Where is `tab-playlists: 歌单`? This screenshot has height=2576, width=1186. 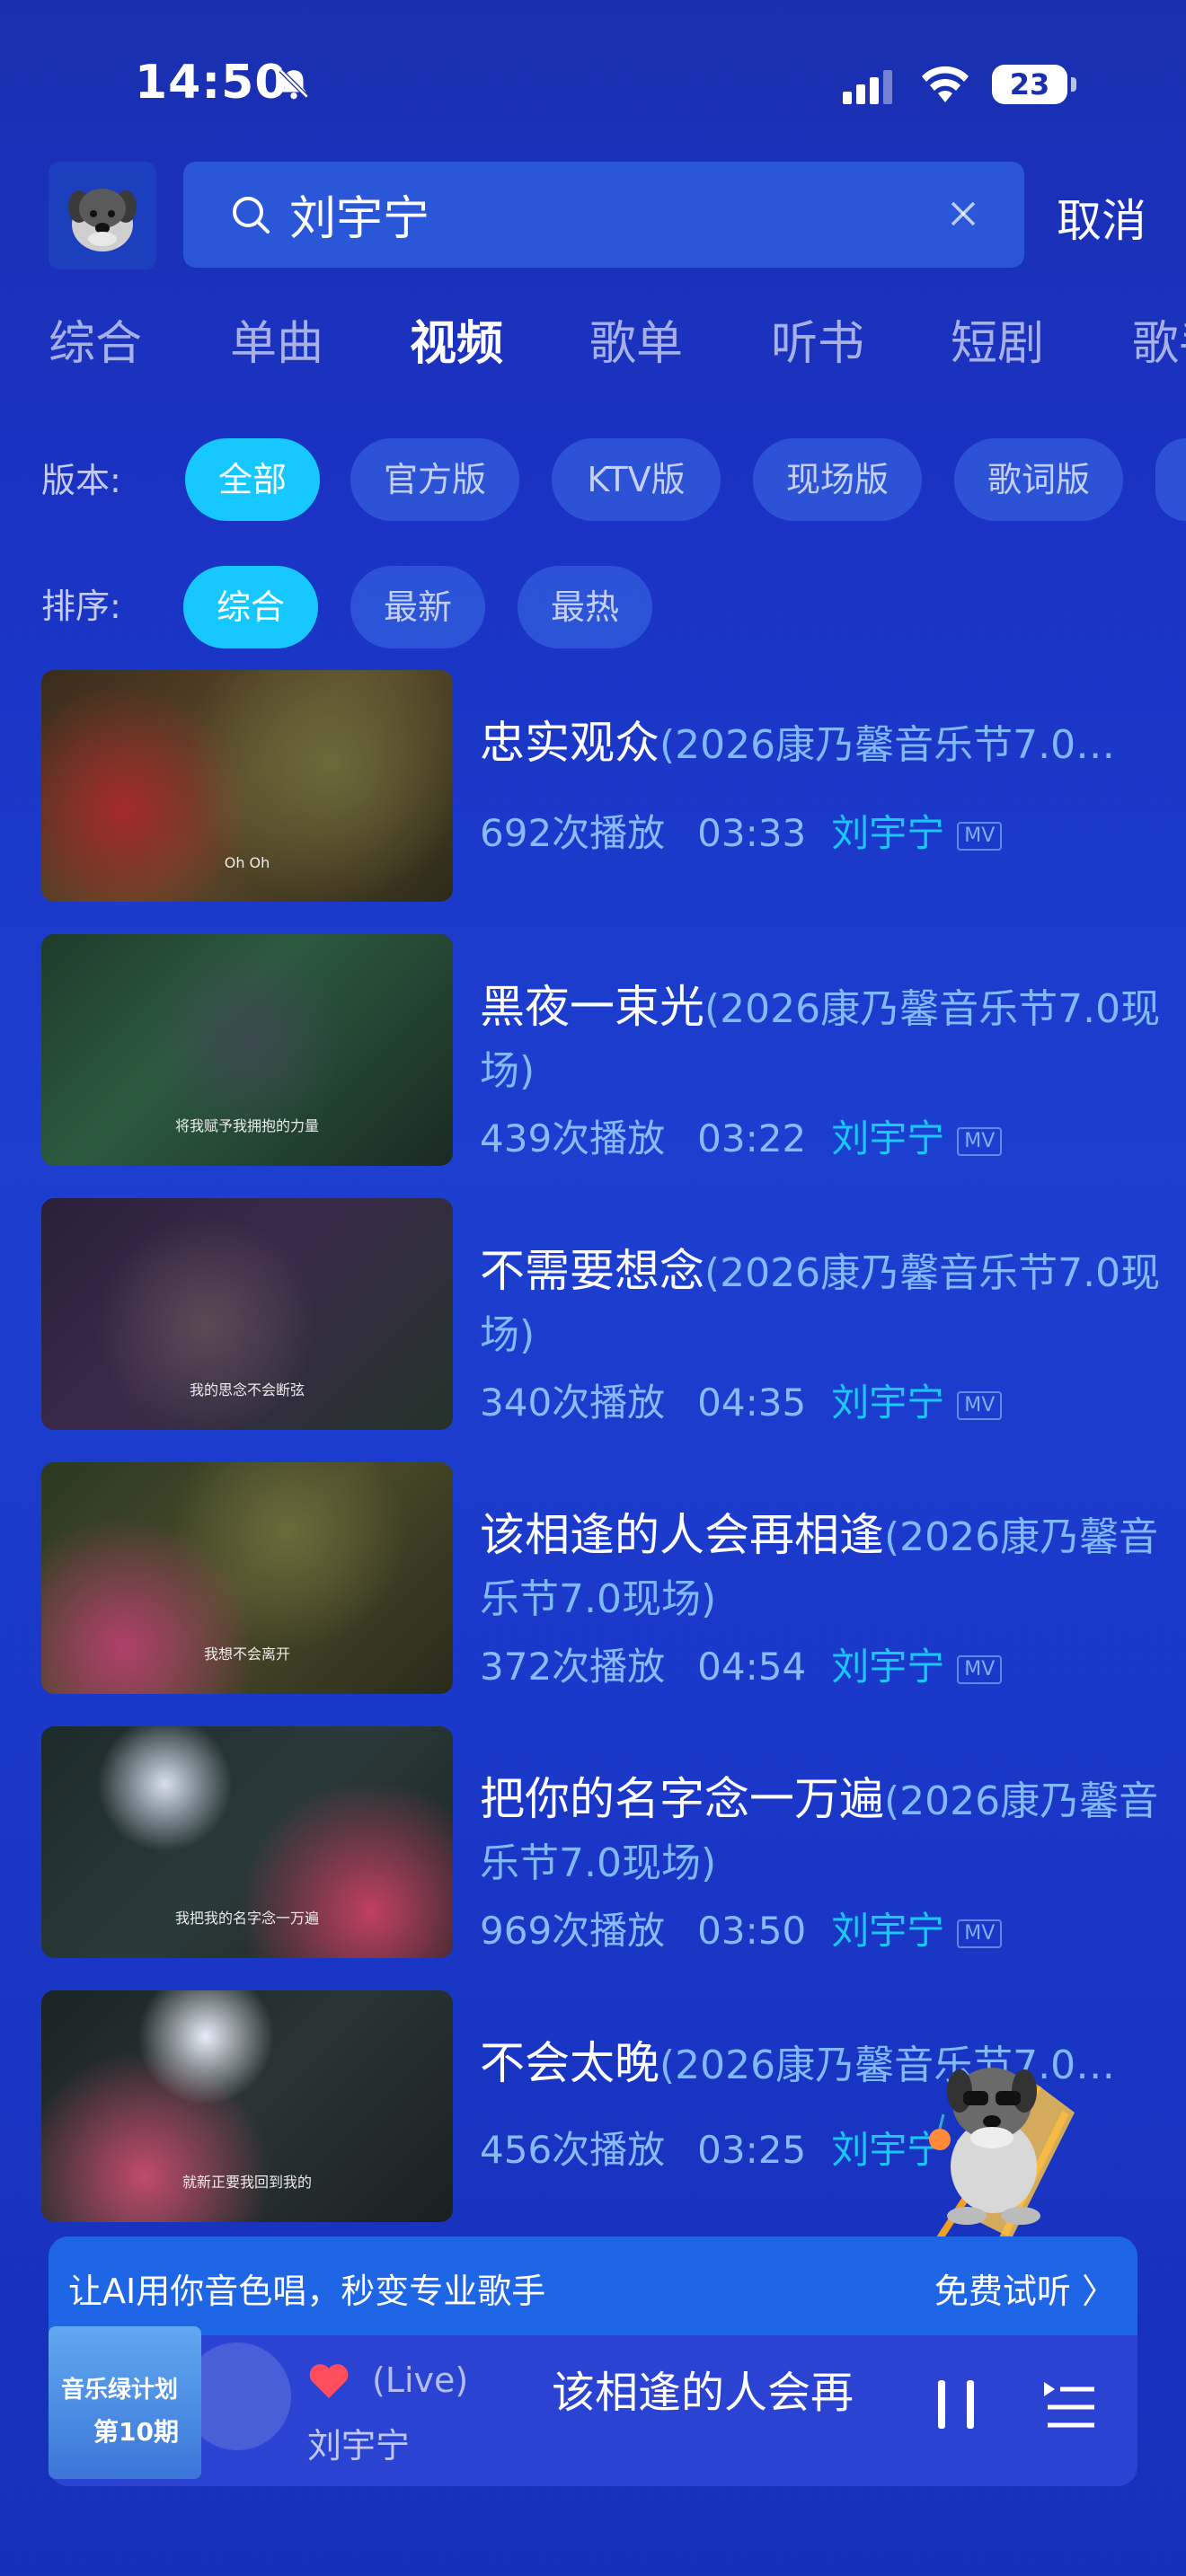 tab-playlists: 歌单 is located at coordinates (636, 339).